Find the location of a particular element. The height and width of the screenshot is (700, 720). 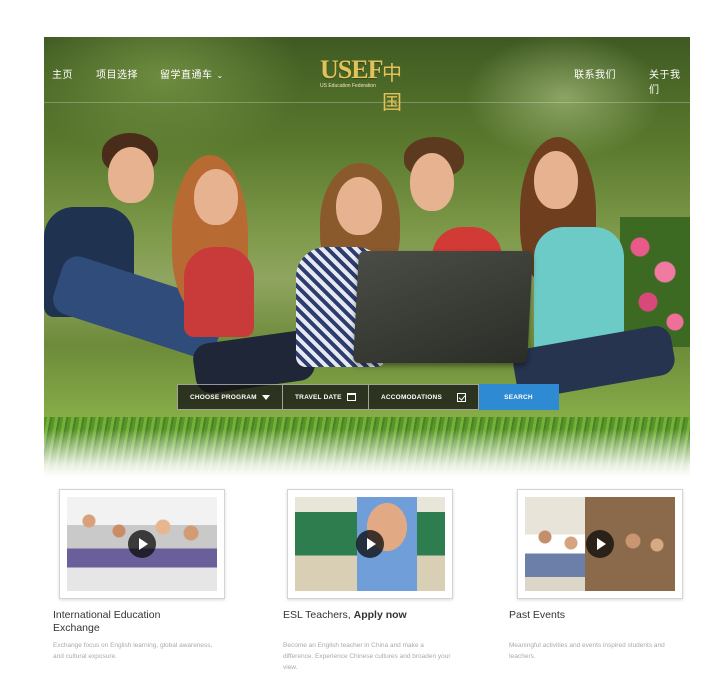

nav-home: 主页 is located at coordinates (62, 73).